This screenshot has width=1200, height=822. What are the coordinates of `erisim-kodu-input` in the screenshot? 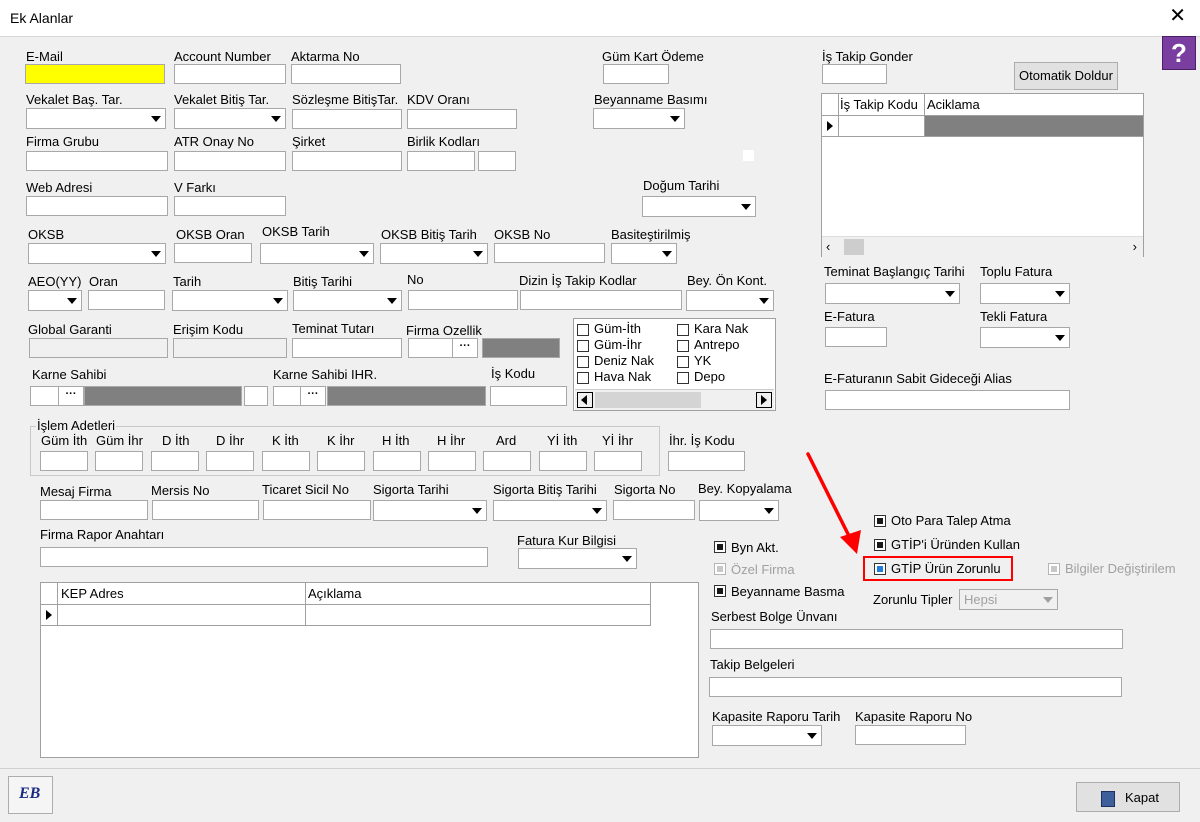 It's located at (230, 348).